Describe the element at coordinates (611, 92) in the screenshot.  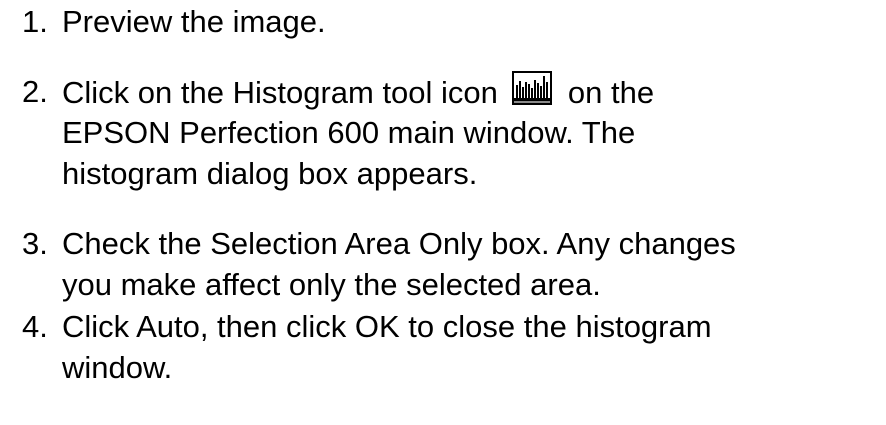
I see `step-line-text-after-icon: on the` at that location.